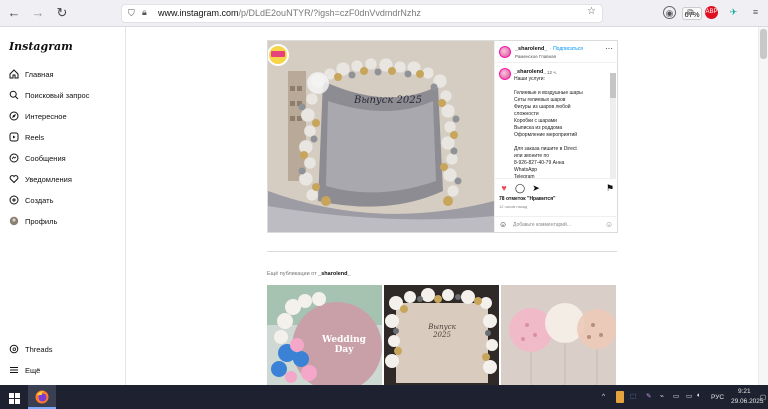  What do you see at coordinates (520, 188) in the screenshot?
I see `comment-icon: ◯` at bounding box center [520, 188].